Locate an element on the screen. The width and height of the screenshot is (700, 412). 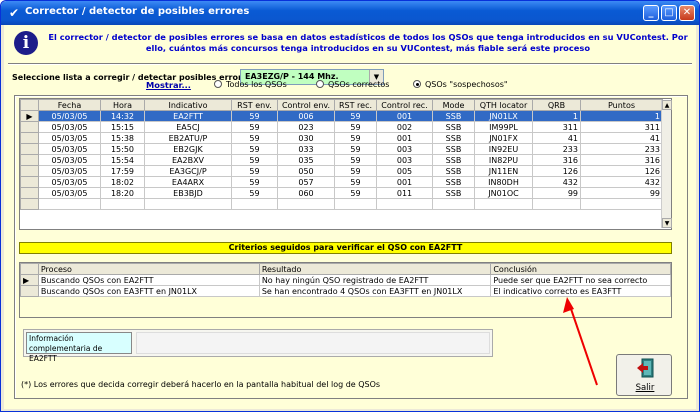
table-cell: EB2GJK is located at coordinates (188, 149).